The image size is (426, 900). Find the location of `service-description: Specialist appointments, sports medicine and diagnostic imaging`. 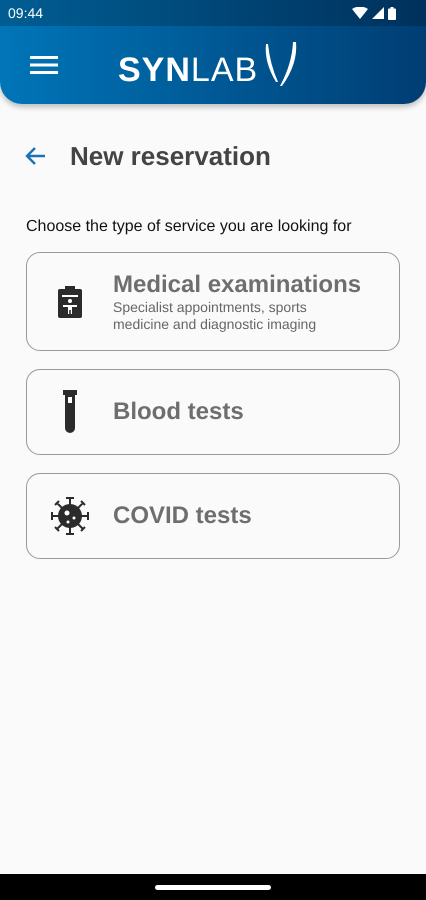

service-description: Specialist appointments, sports medicine and diagnostic imaging is located at coordinates (215, 315).